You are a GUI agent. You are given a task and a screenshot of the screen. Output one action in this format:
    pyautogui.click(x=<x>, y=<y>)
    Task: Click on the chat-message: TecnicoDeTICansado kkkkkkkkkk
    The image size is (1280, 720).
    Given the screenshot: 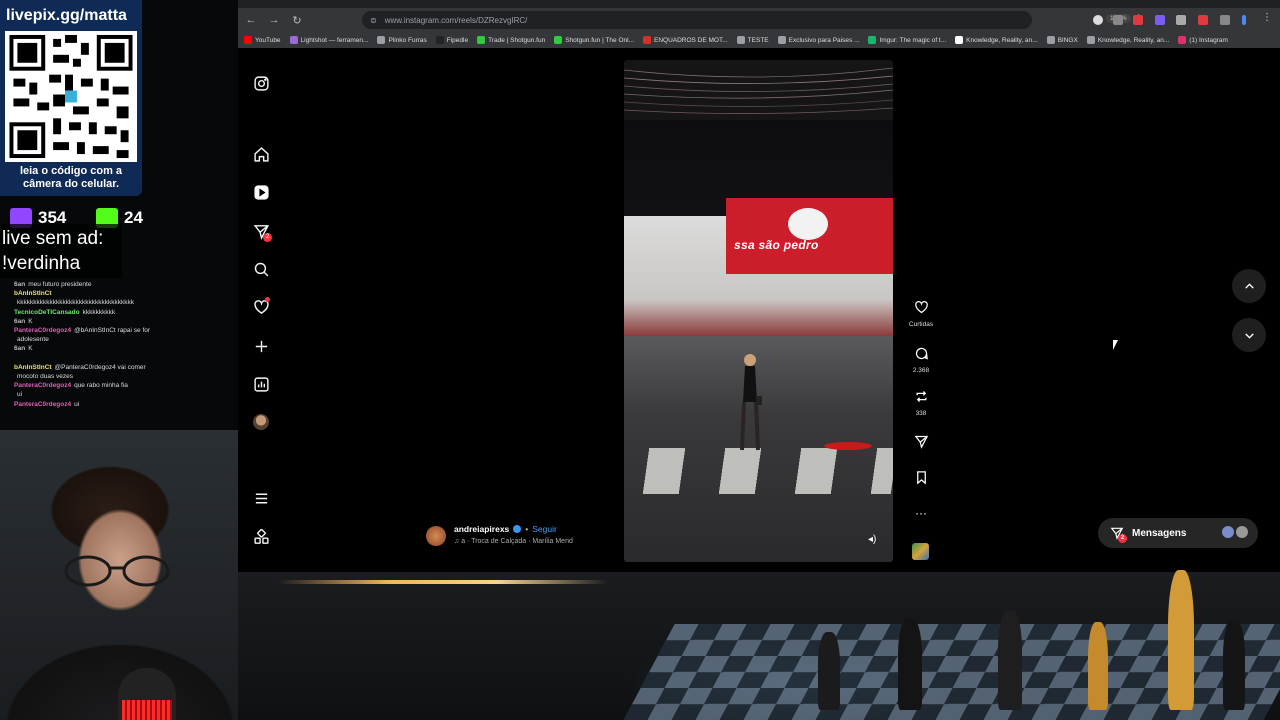 What is the action you would take?
    pyautogui.click(x=120, y=312)
    